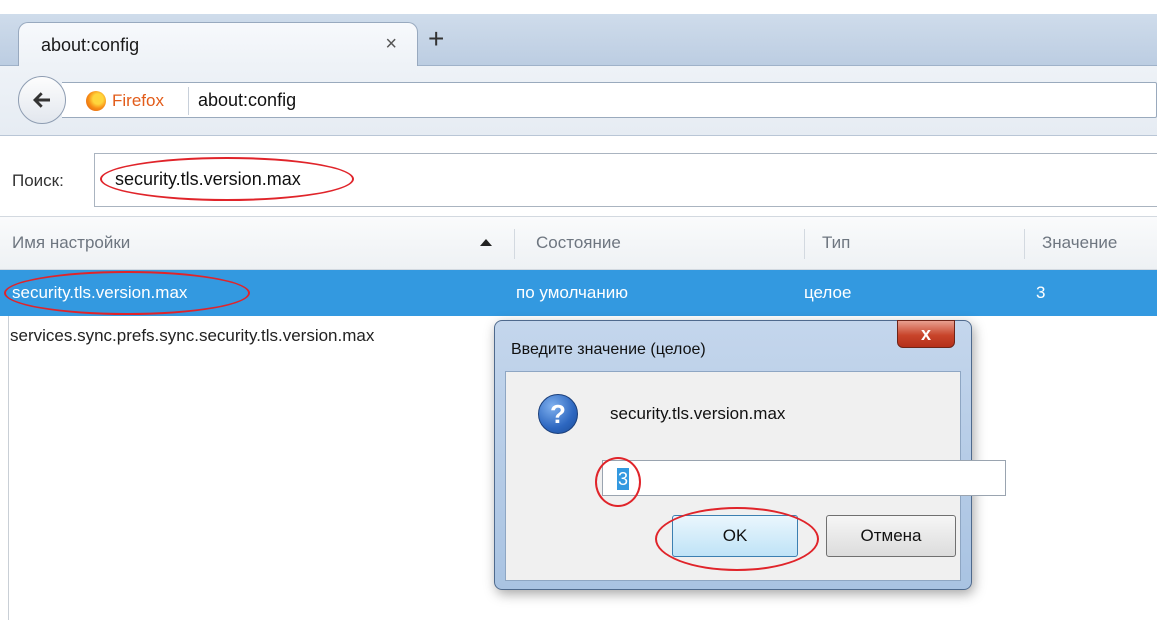  Describe the element at coordinates (558, 414) in the screenshot. I see `question-icon: ?` at that location.